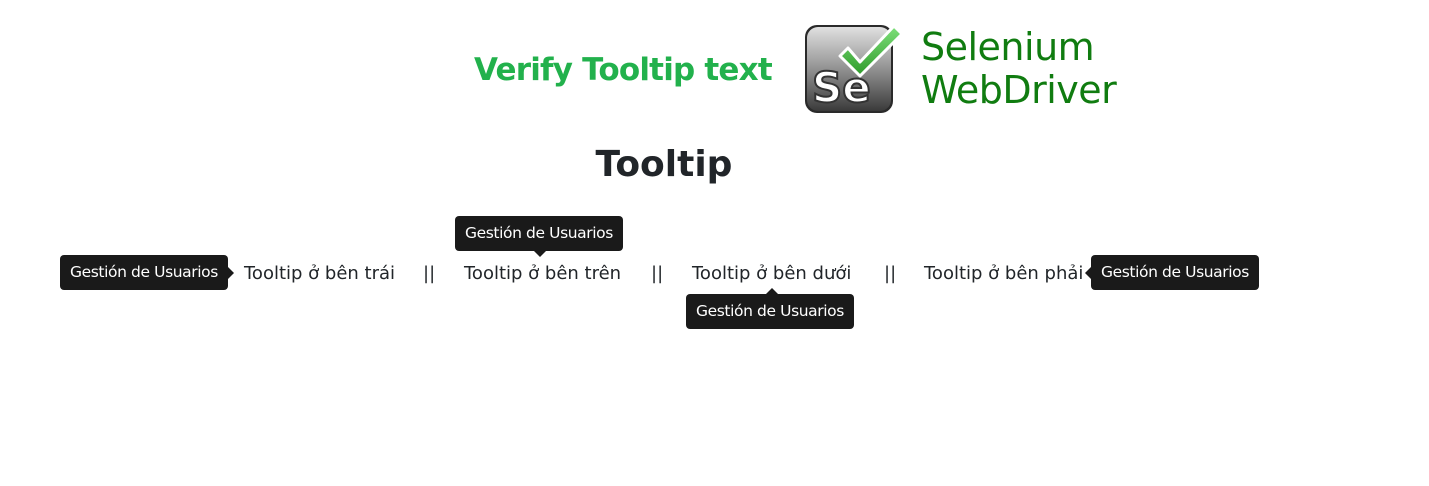  I want to click on selenium-logo-icon: Se, so click(854, 70).